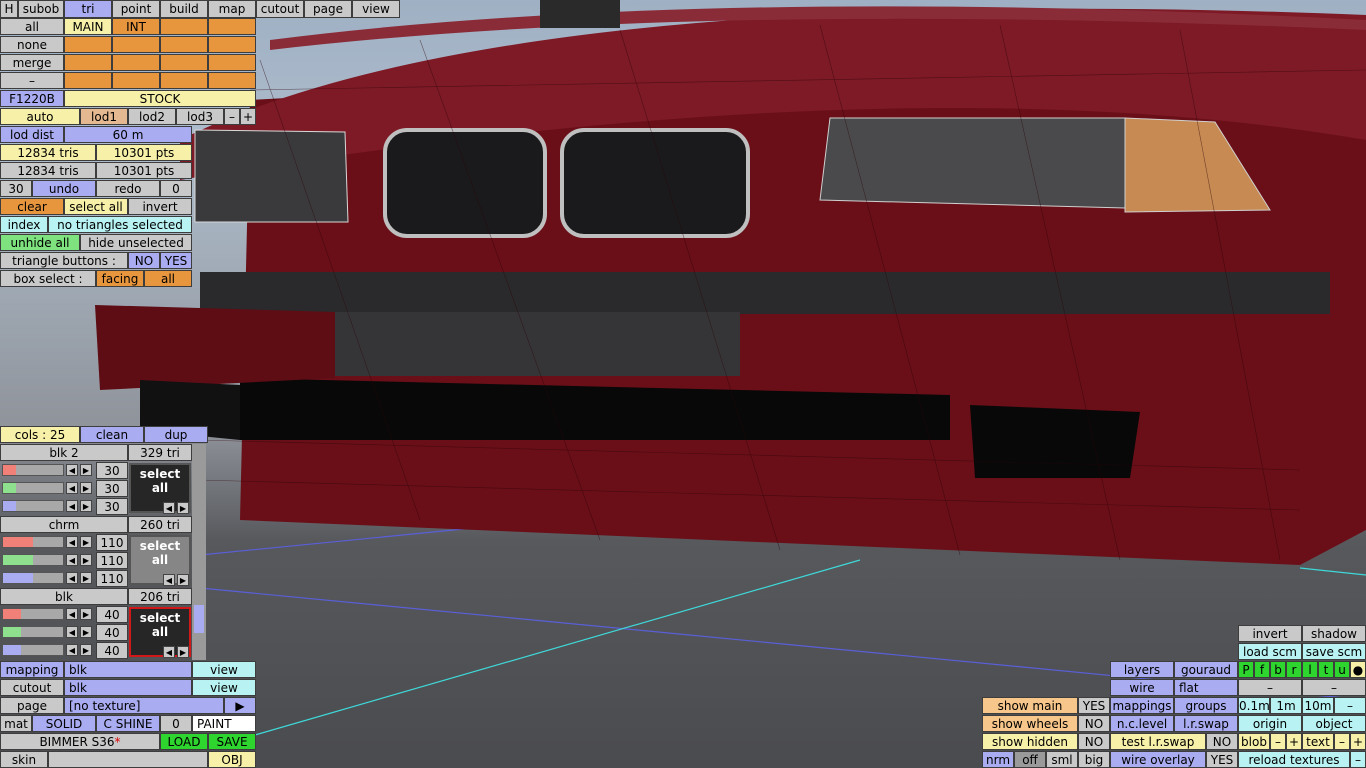 The height and width of the screenshot is (768, 1366). What do you see at coordinates (1278, 669) in the screenshot?
I see `flag-b-button: b` at bounding box center [1278, 669].